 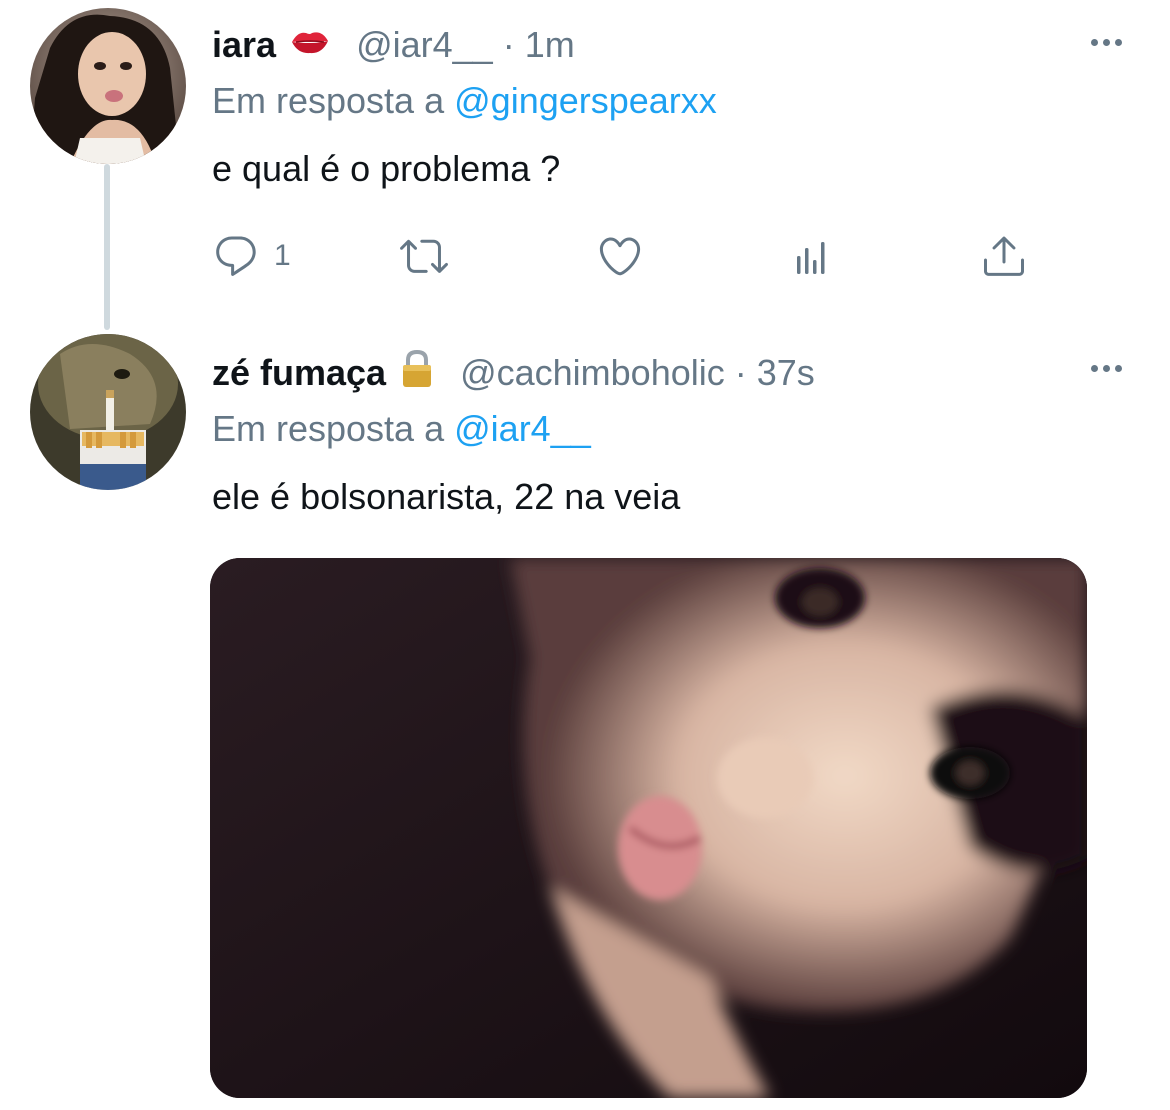 What do you see at coordinates (522, 428) in the screenshot?
I see `reply-to-mention: @iar4__` at bounding box center [522, 428].